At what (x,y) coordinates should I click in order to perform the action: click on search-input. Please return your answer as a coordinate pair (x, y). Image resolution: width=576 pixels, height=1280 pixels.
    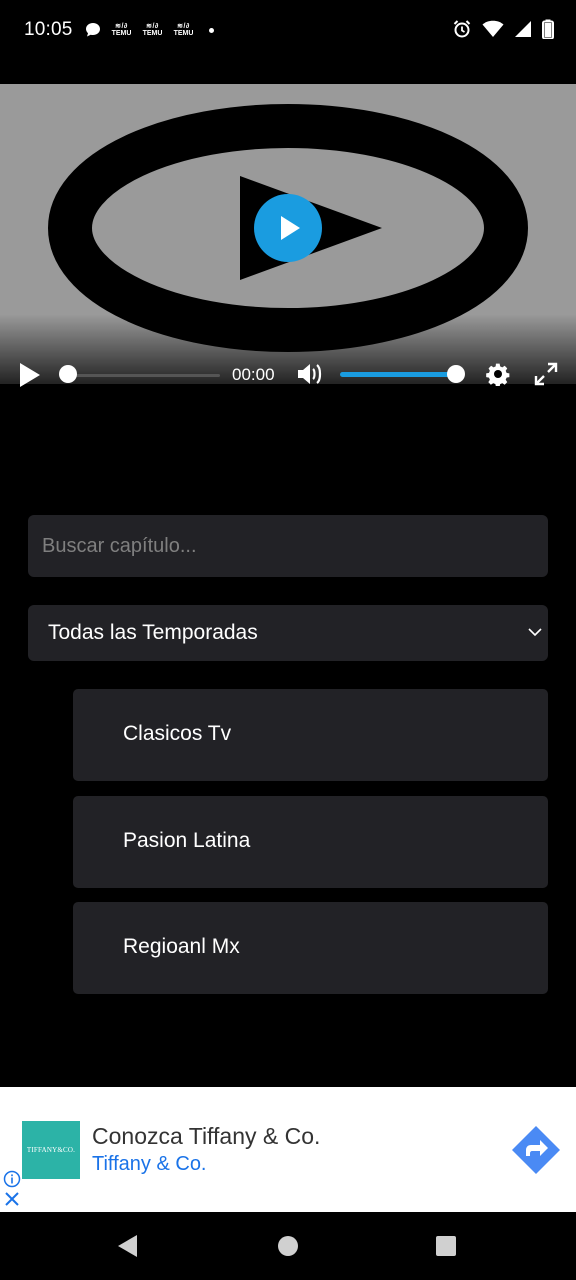
    Looking at the image, I should click on (288, 546).